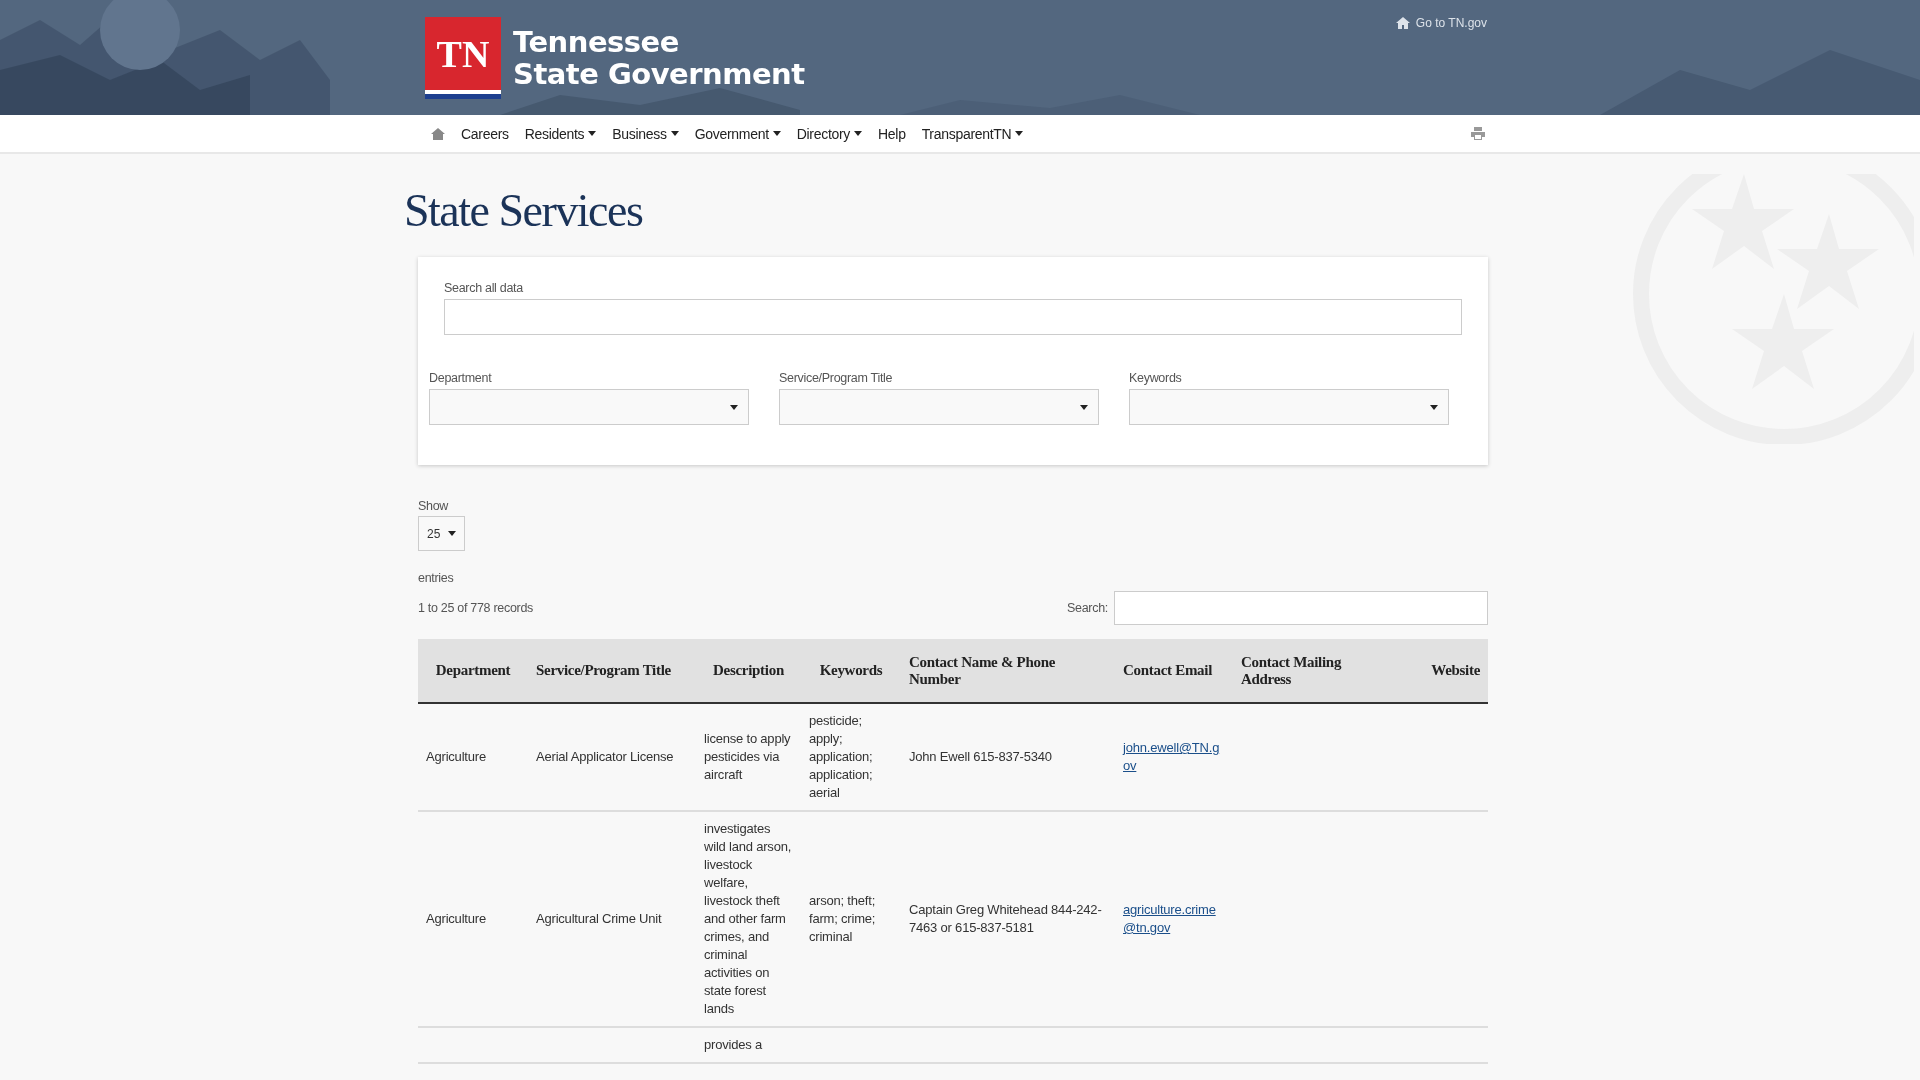 This screenshot has width=1920, height=1080. Describe the element at coordinates (748, 919) in the screenshot. I see `table-cell: investigates wild land arson, livestock welfare, livestock theft and other farm crimes, and criminal activities on state forest lands` at that location.